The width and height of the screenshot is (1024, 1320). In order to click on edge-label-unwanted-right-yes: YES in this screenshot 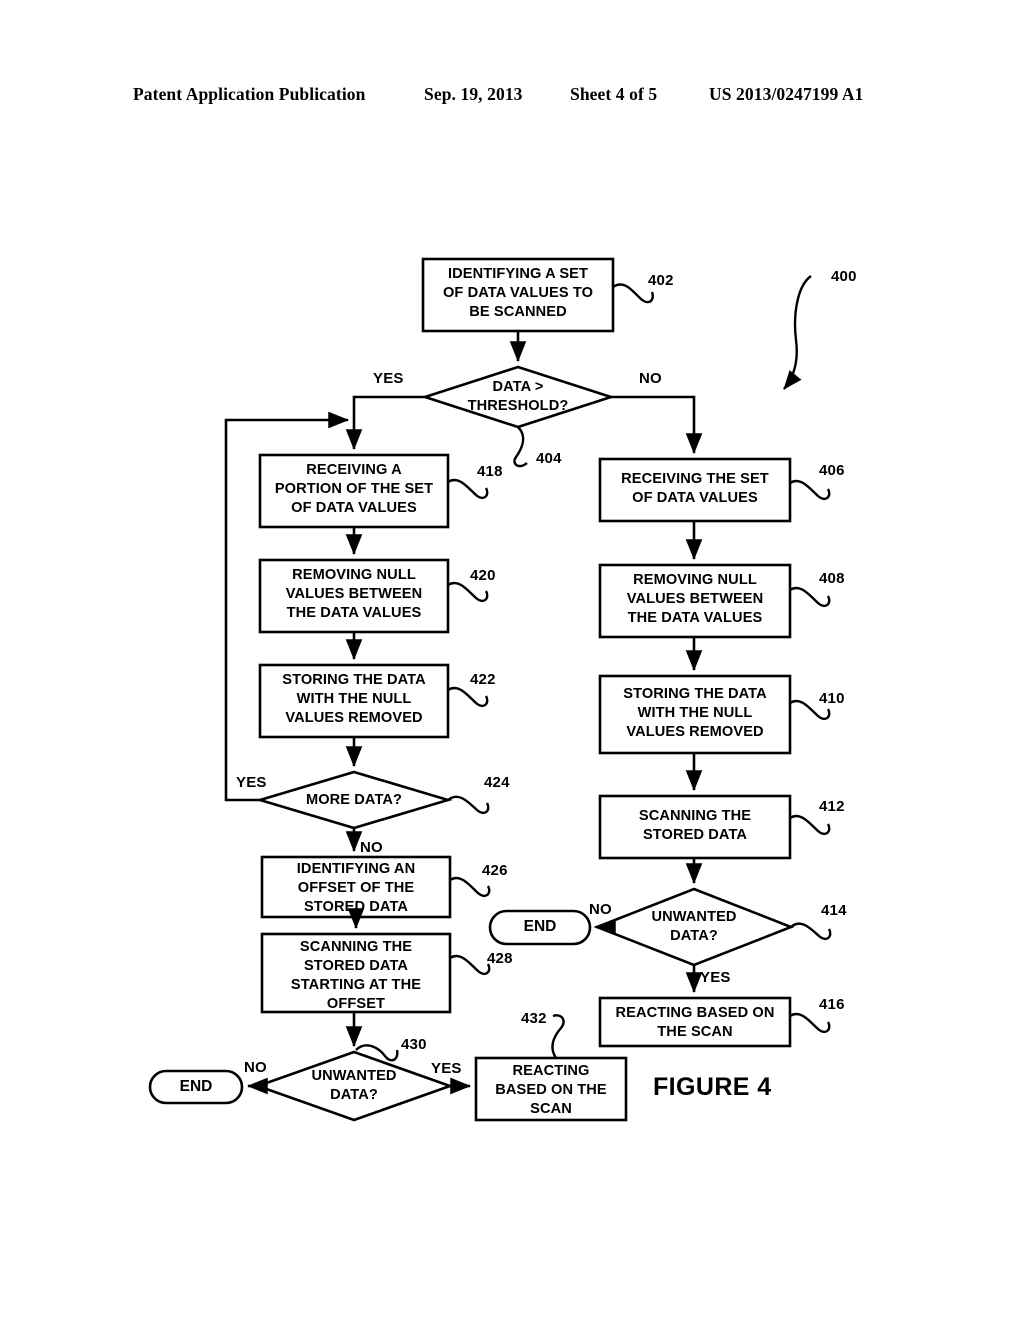, I will do `click(715, 977)`.